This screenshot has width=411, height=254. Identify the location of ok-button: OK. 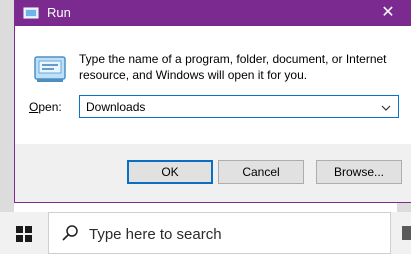
(170, 172).